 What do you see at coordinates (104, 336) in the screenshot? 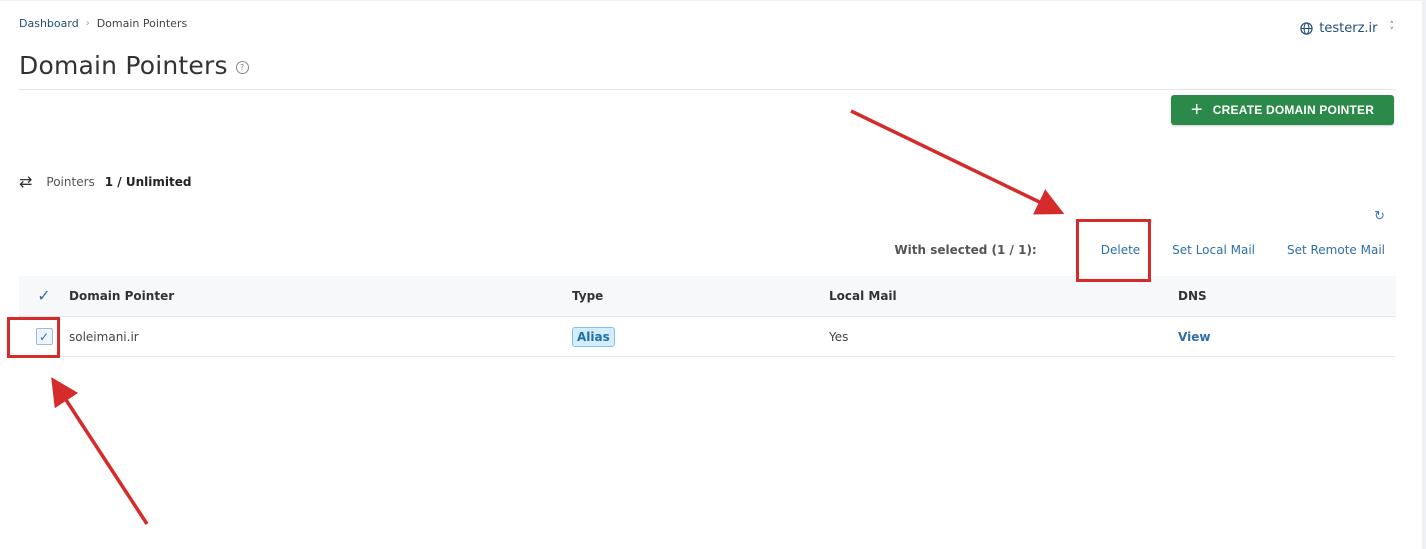
I see `row-domain: soleimani.ir` at bounding box center [104, 336].